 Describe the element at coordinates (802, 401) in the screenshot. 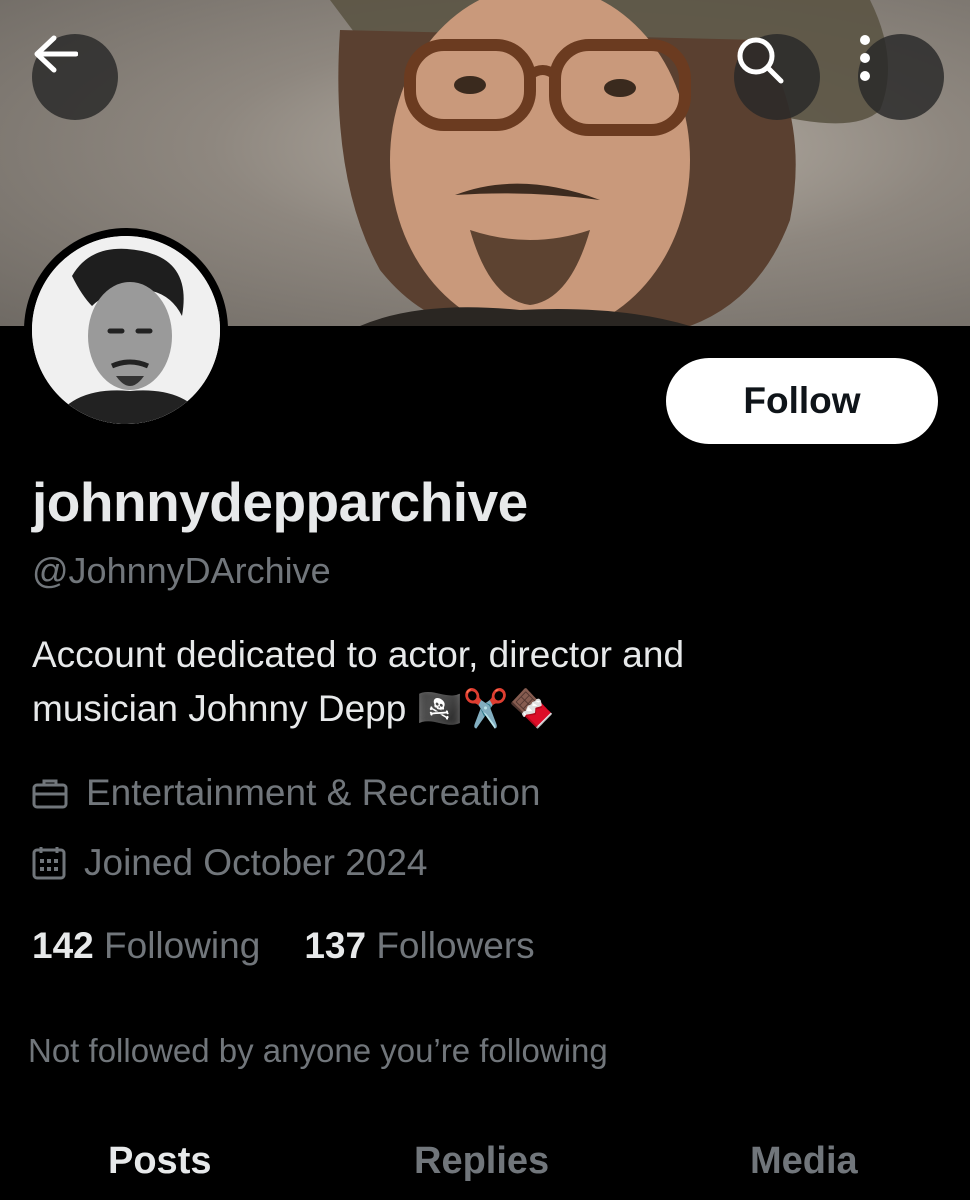

I see `follow-button: Follow` at that location.